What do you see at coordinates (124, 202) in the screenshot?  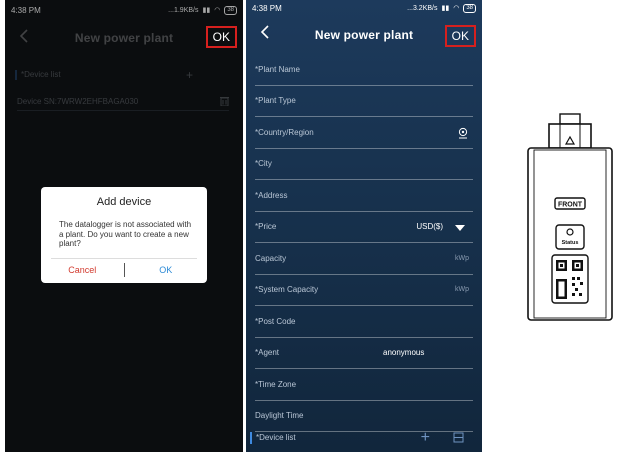 I see `dialog-title: Add device` at bounding box center [124, 202].